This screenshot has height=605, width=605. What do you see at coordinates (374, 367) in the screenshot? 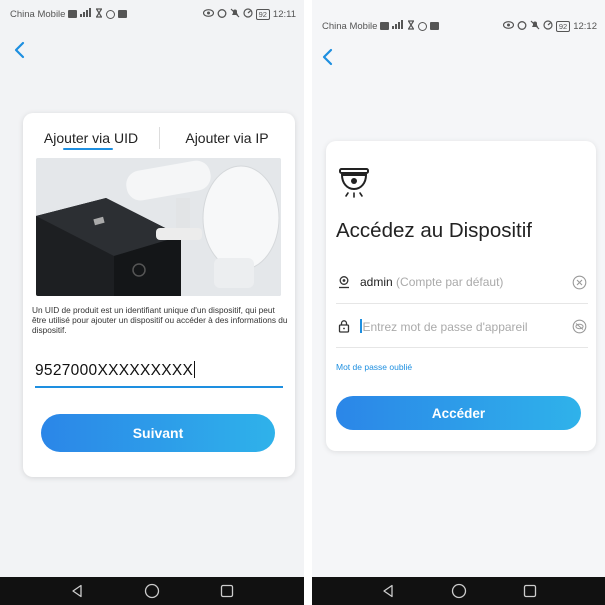
I see `forgot-password-link: Mot de passe oublié` at bounding box center [374, 367].